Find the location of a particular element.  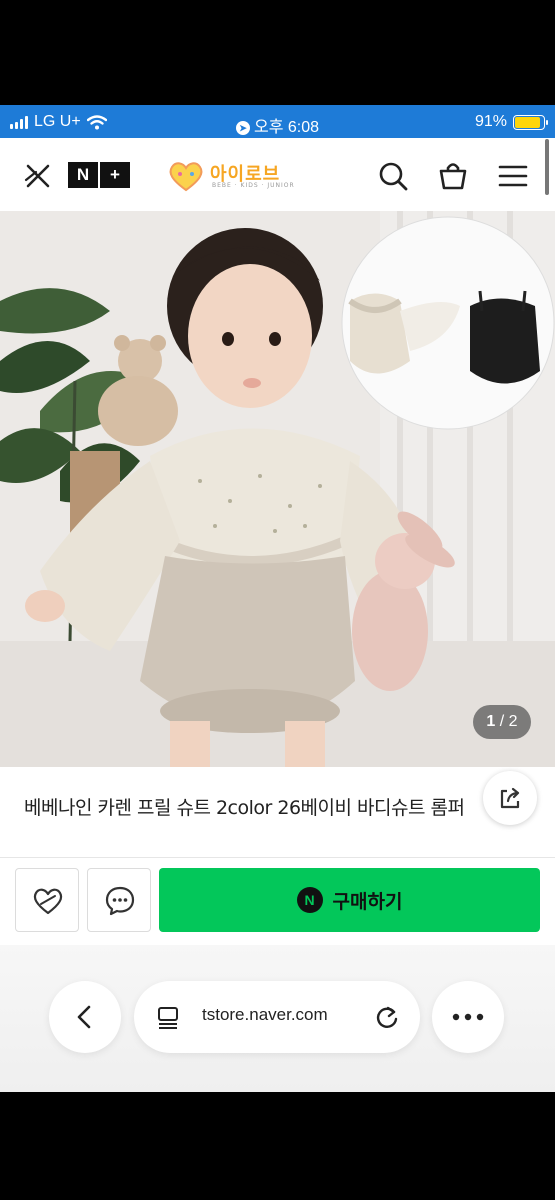

status-right: 91% is located at coordinates (511, 122).